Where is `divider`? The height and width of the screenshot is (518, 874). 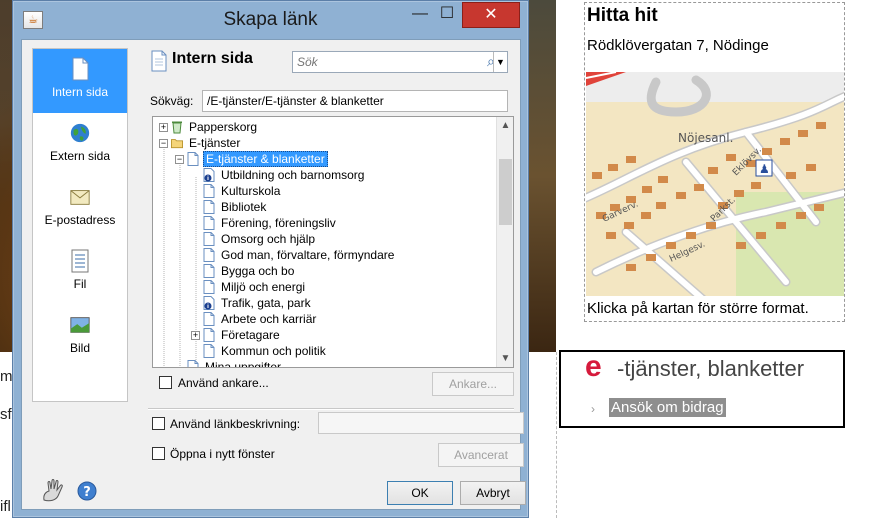 divider is located at coordinates (556, 435).